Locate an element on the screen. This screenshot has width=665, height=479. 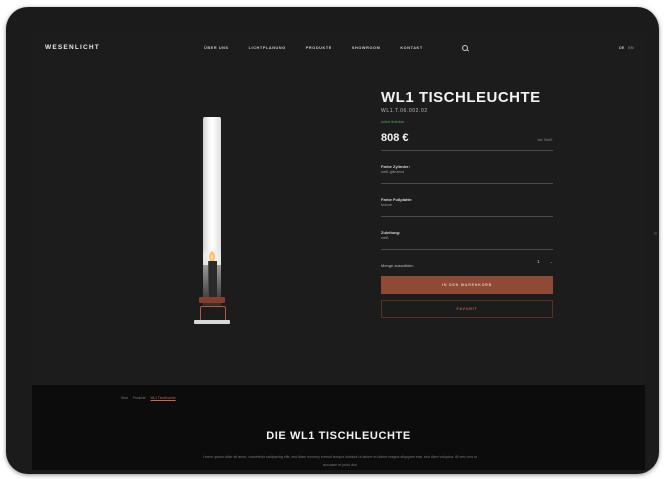
option-cable: Zuleitung: weiß is located at coordinates (467, 233).